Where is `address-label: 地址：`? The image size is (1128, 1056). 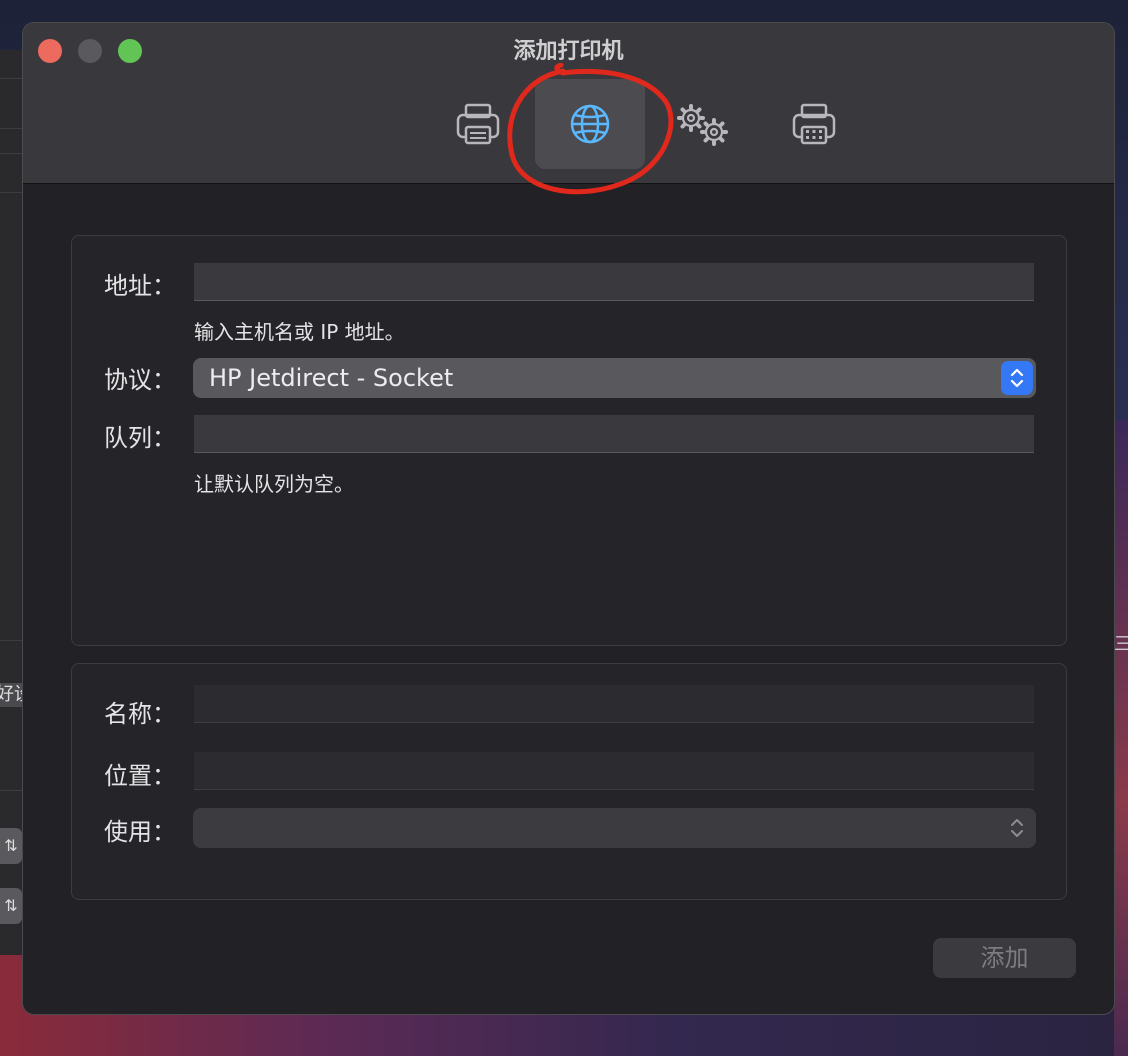
address-label: 地址： is located at coordinates (140, 286).